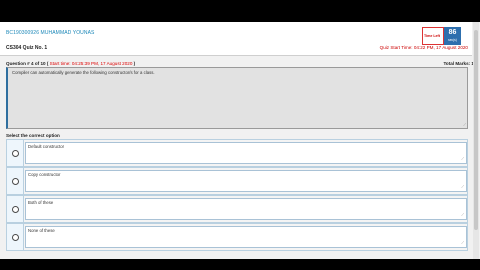 This screenshot has height=270, width=480. What do you see at coordinates (28, 63) in the screenshot?
I see `question-prefix: Question # 4 of 10 (` at bounding box center [28, 63].